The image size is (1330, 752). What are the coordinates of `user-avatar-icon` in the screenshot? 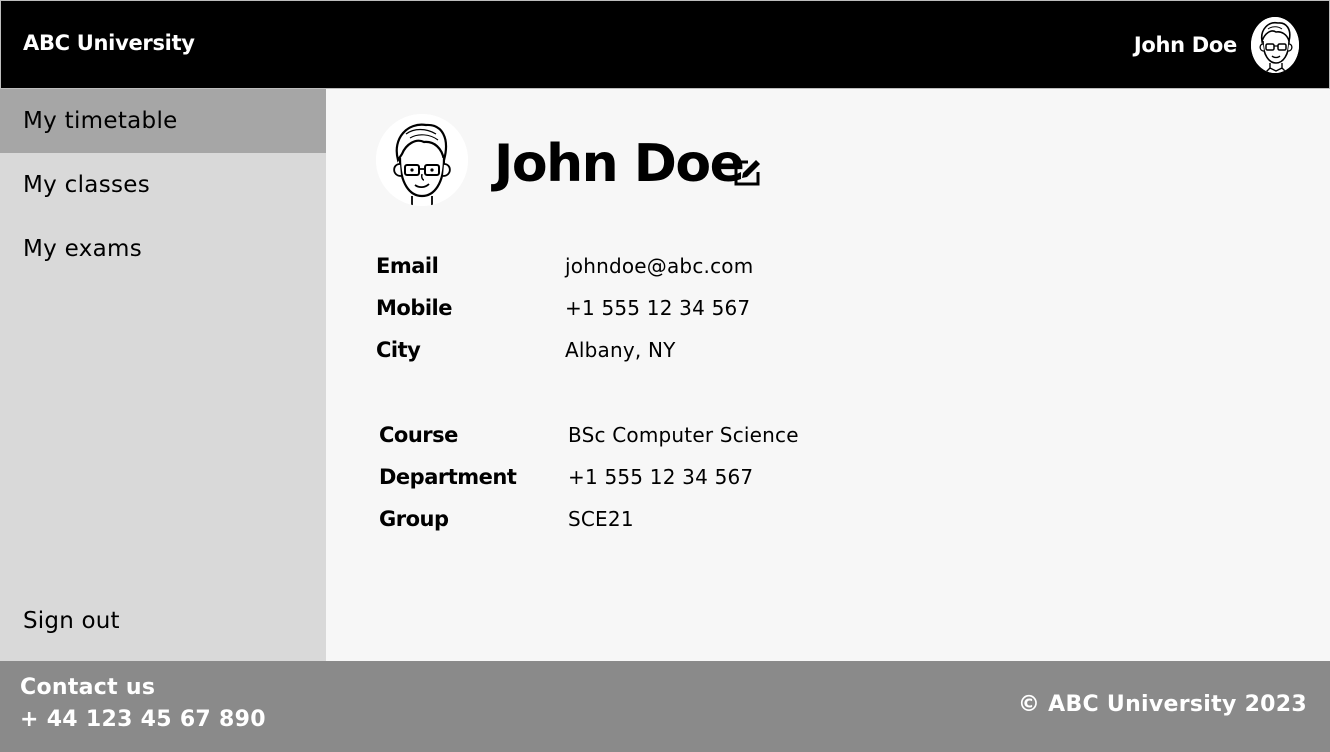 It's located at (1275, 45).